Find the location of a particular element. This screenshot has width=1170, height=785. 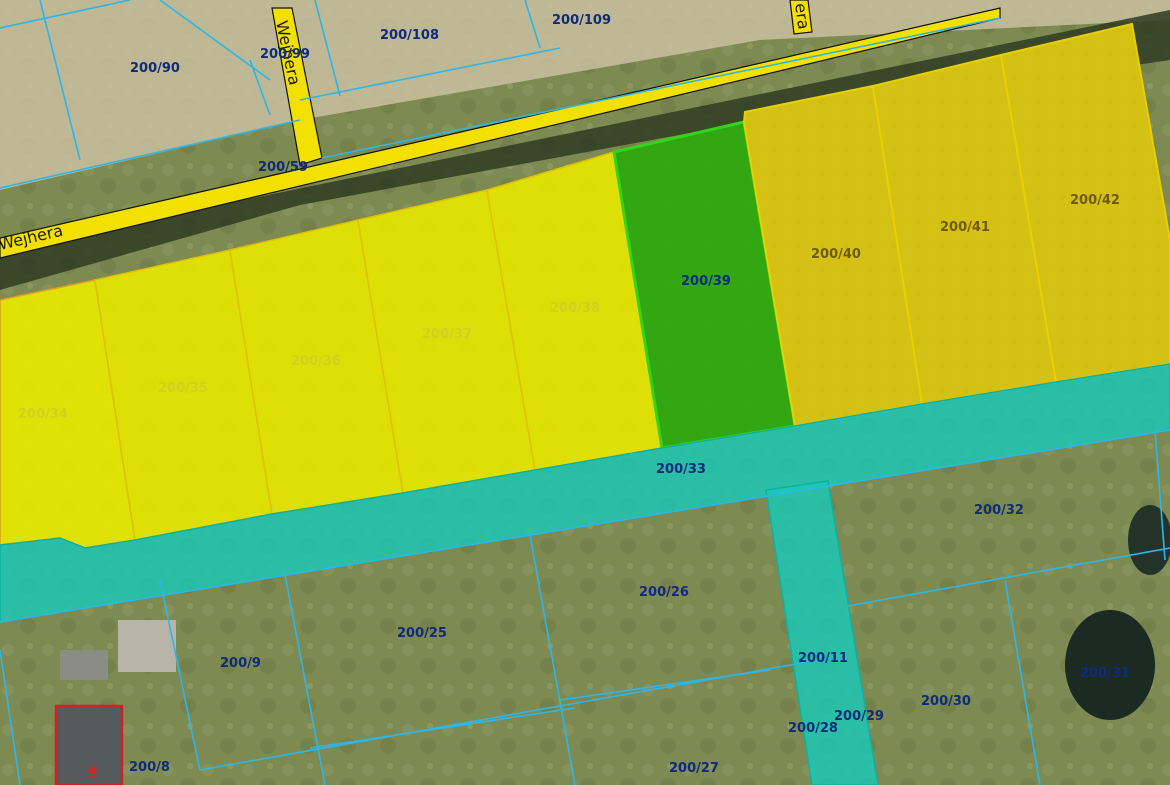

parcel-label-200-25: 200/25 is located at coordinates (422, 633).